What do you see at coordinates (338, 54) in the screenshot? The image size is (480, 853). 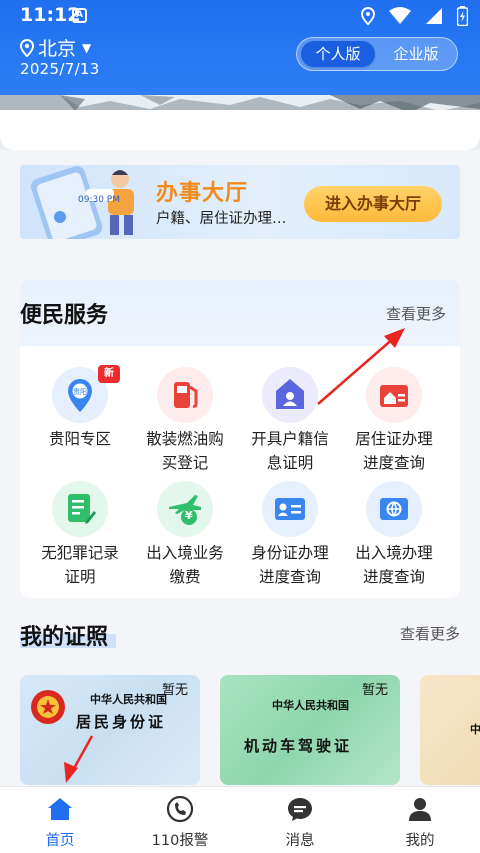 I see `personal-version-button: 个人版` at bounding box center [338, 54].